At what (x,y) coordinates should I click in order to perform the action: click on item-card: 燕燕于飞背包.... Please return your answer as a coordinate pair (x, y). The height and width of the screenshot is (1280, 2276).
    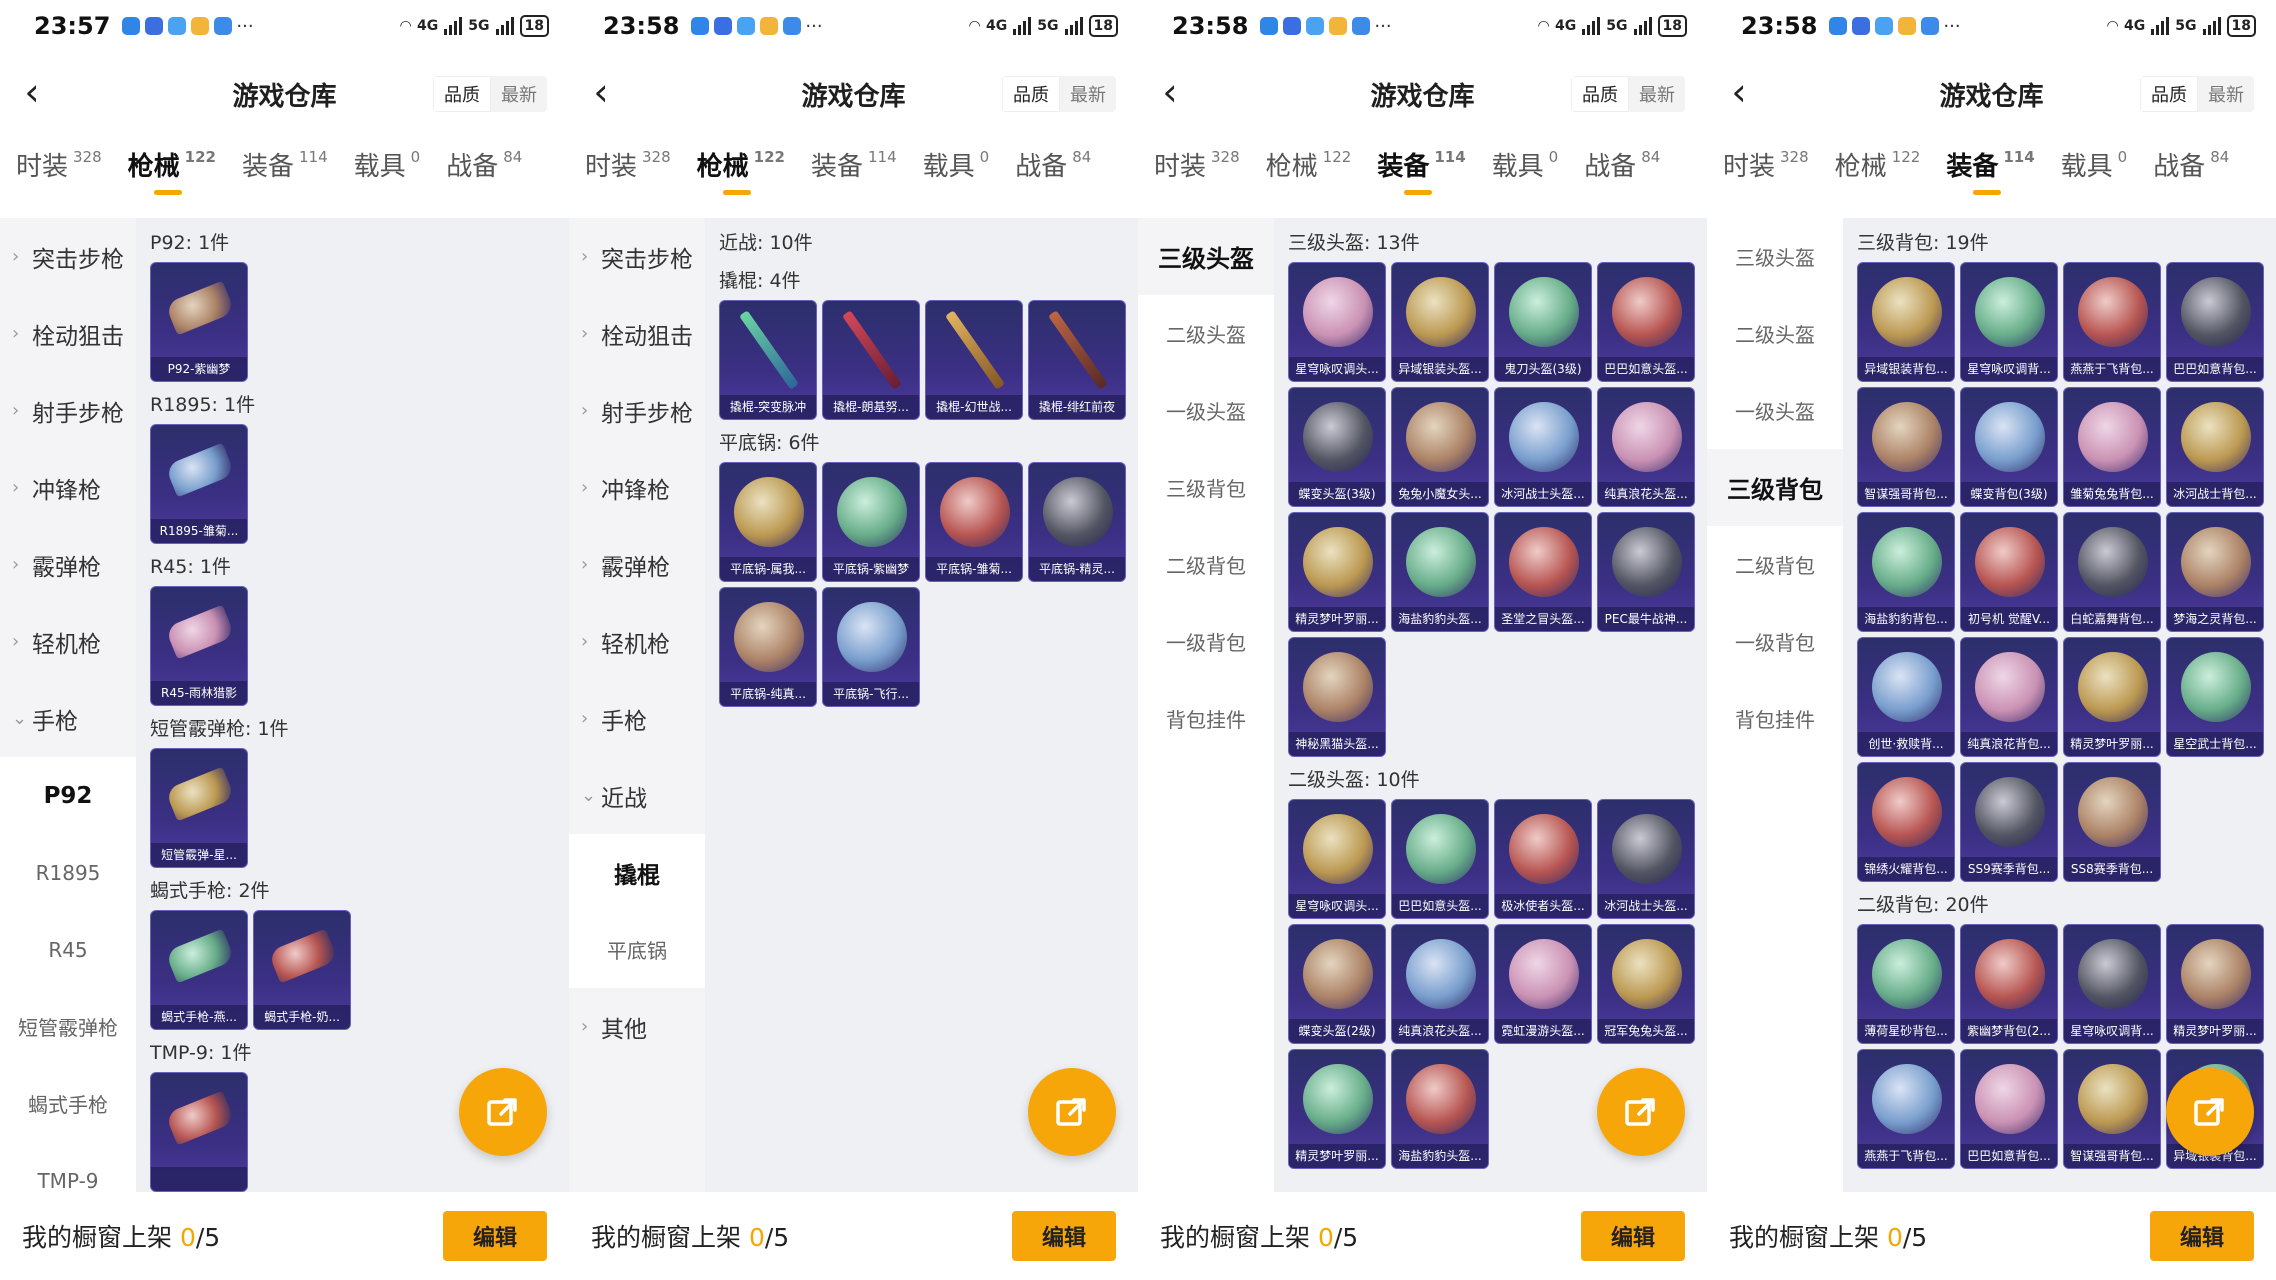
    Looking at the image, I should click on (2112, 322).